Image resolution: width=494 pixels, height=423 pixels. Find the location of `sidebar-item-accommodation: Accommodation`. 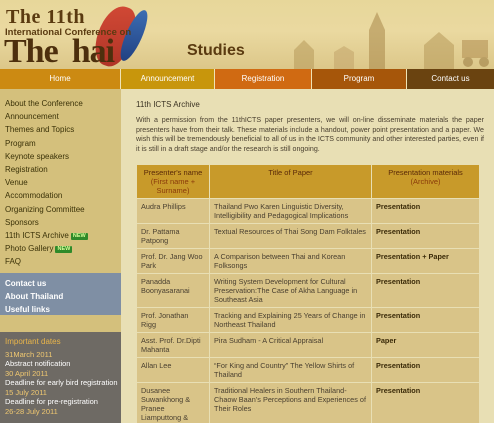

sidebar-item-accommodation: Accommodation is located at coordinates (63, 195).